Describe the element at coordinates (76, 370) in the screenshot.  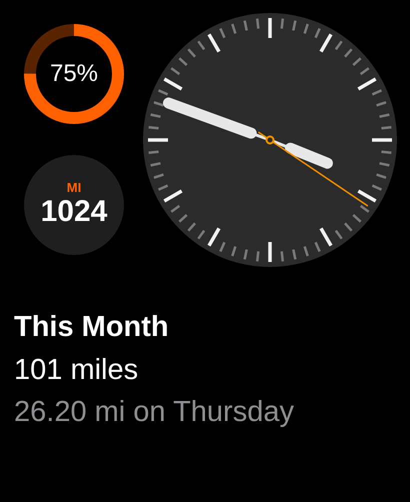
I see `total-distance: 101 miles` at that location.